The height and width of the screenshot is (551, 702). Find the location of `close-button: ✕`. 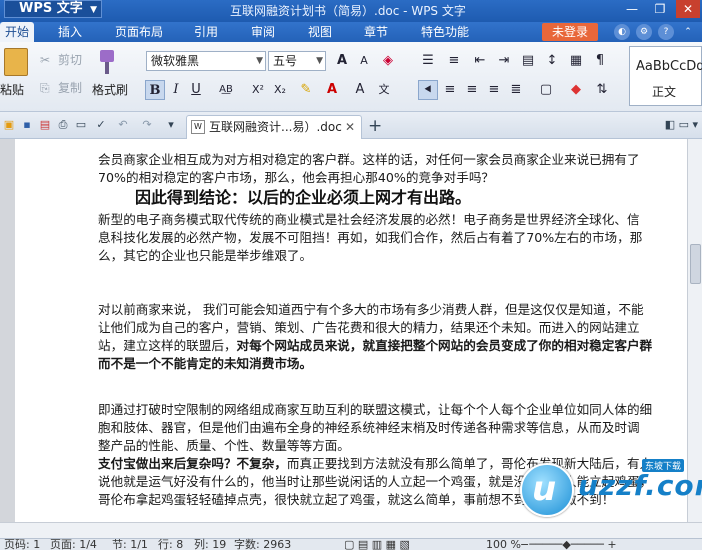

close-button: ✕ is located at coordinates (688, 9).